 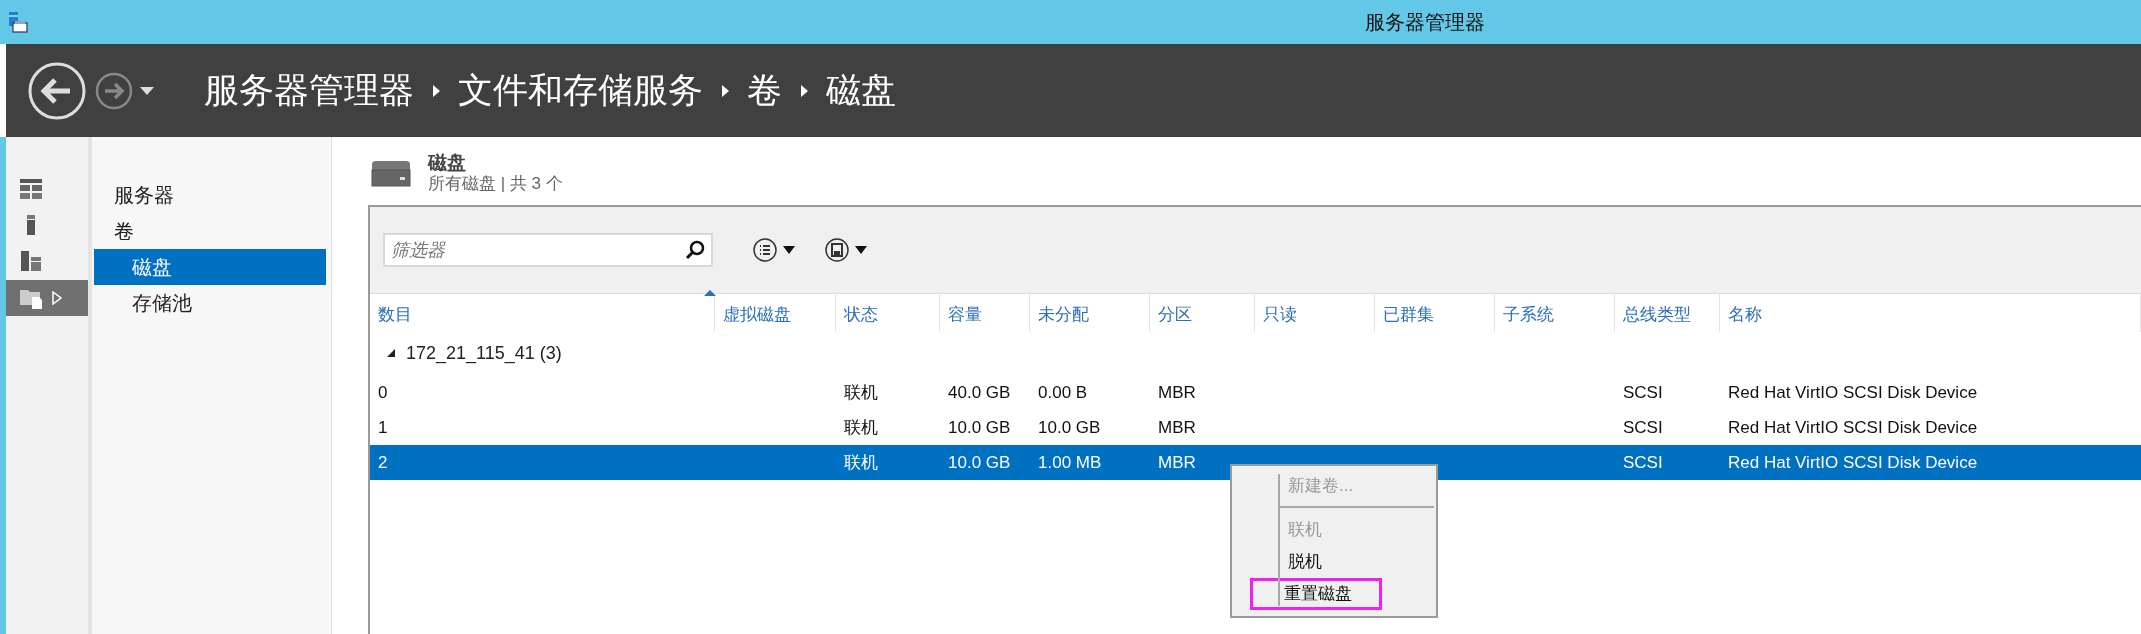 What do you see at coordinates (383, 392) in the screenshot?
I see `table-cell-text: 0` at bounding box center [383, 392].